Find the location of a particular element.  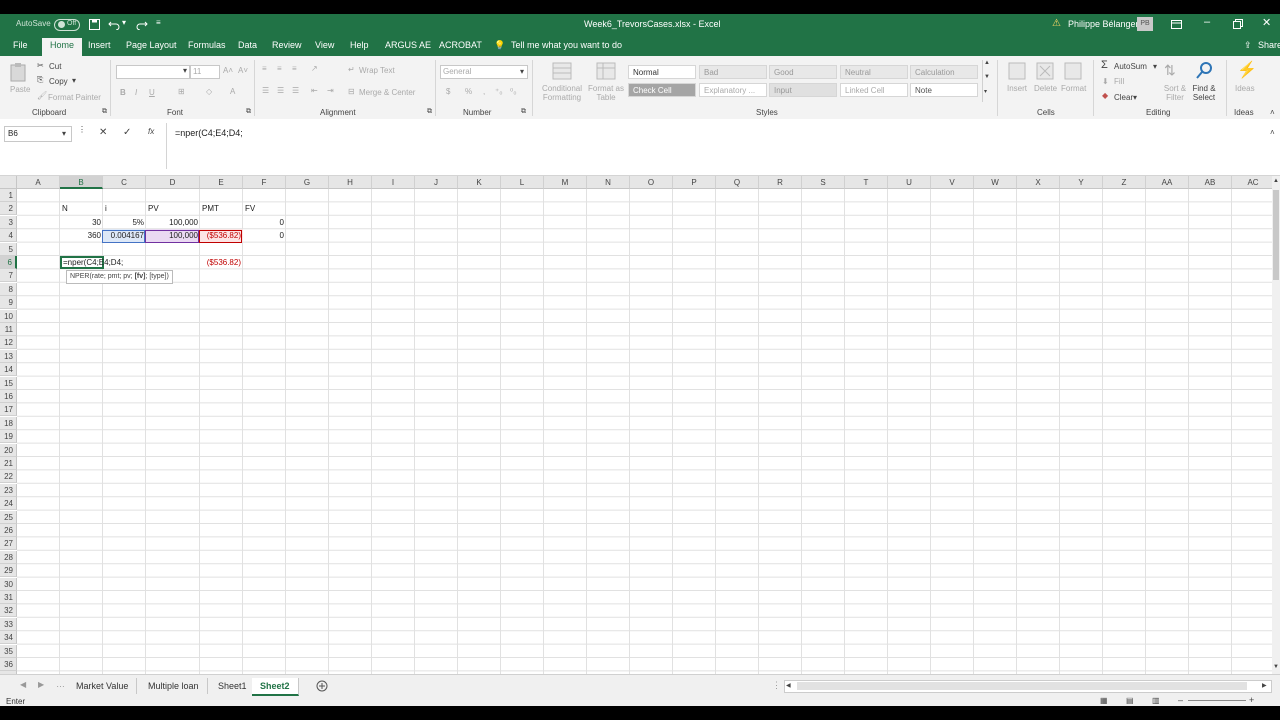

delete-button: Delete is located at coordinates (1045, 88).